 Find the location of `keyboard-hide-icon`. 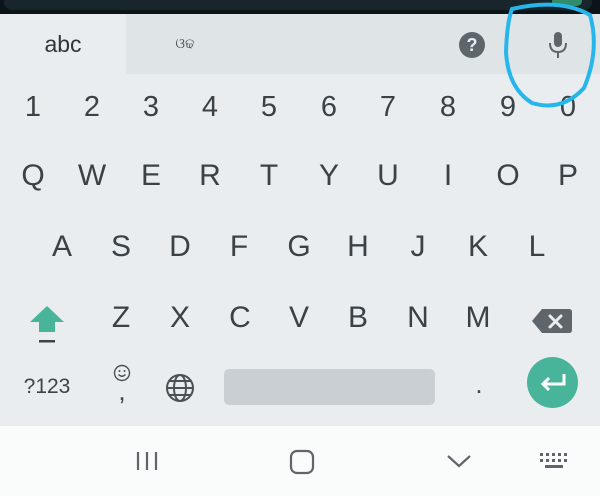

keyboard-hide-icon is located at coordinates (554, 461).